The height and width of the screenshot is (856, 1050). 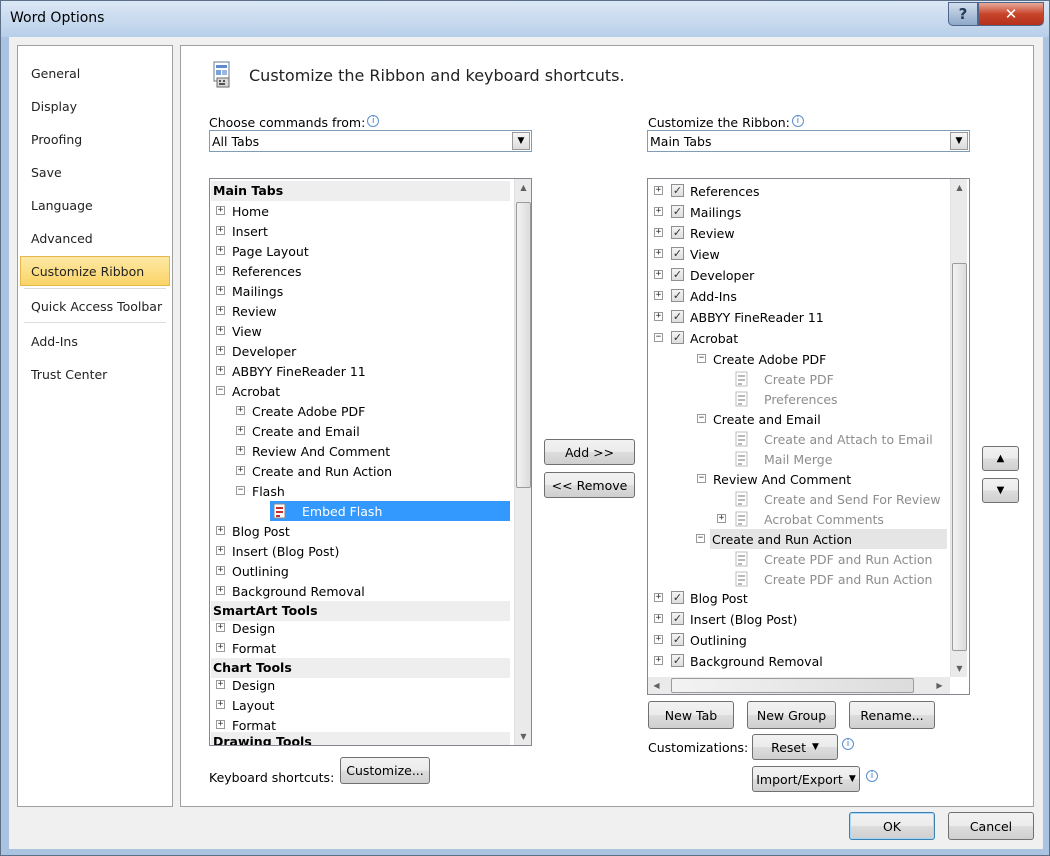 What do you see at coordinates (798, 399) in the screenshot?
I see `ribbon-command-item: Preferences` at bounding box center [798, 399].